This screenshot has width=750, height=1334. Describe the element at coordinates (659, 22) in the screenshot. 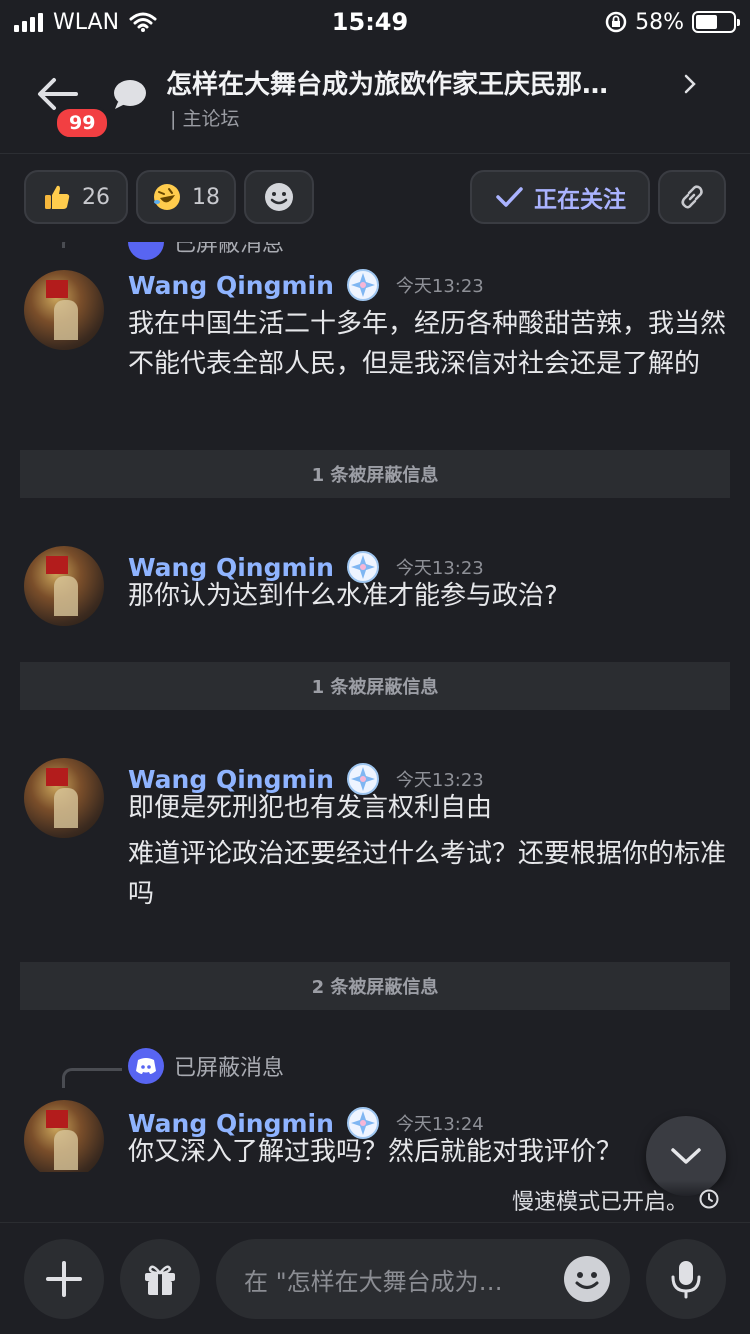

I see `battery-percent: 58%` at that location.